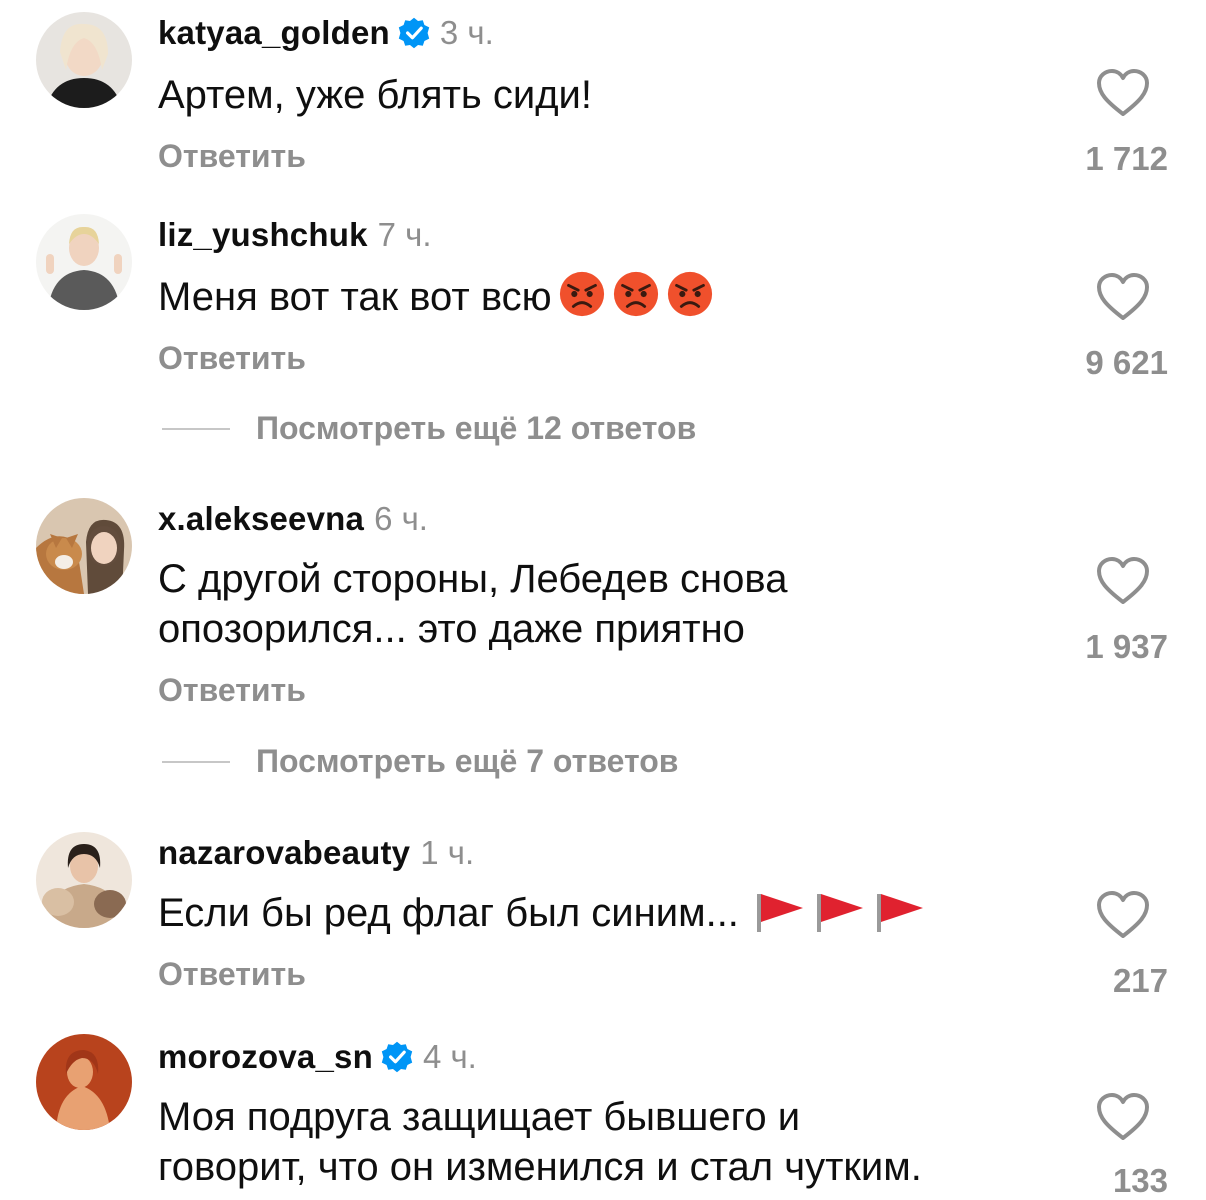 The width and height of the screenshot is (1206, 1200). Describe the element at coordinates (404, 234) in the screenshot. I see `comment-time: 7 ч.` at that location.